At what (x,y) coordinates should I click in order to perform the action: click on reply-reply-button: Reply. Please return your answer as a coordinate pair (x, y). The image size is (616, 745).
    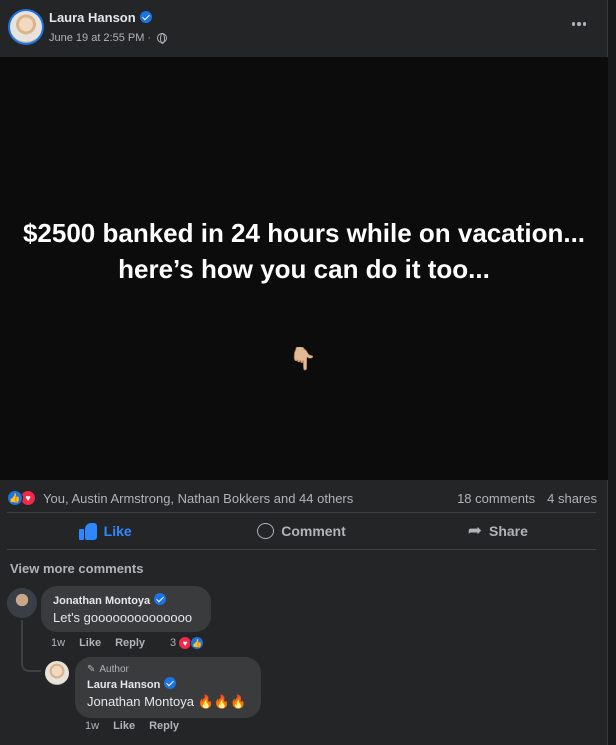
    Looking at the image, I should click on (164, 726).